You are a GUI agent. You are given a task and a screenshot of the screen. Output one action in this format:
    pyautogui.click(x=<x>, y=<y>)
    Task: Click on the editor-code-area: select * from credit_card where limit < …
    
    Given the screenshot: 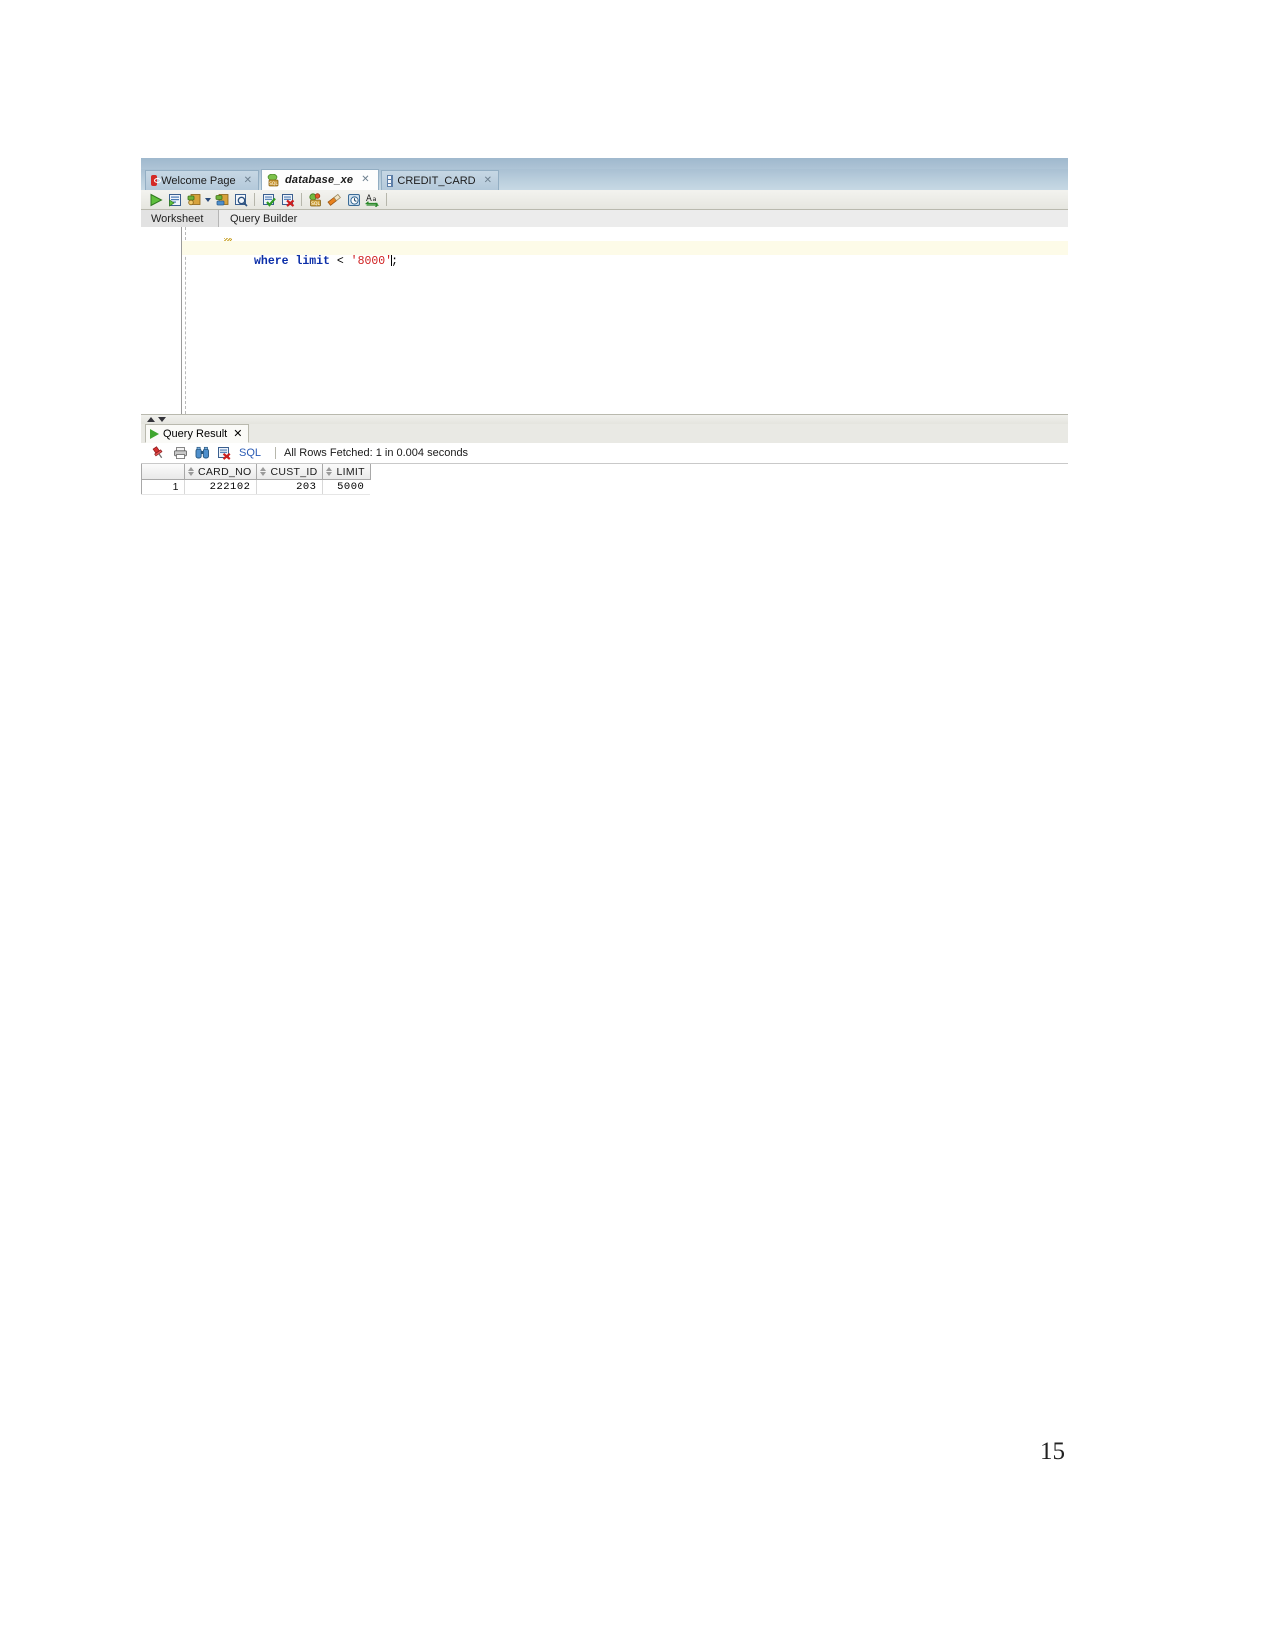 What is the action you would take?
    pyautogui.click(x=625, y=320)
    